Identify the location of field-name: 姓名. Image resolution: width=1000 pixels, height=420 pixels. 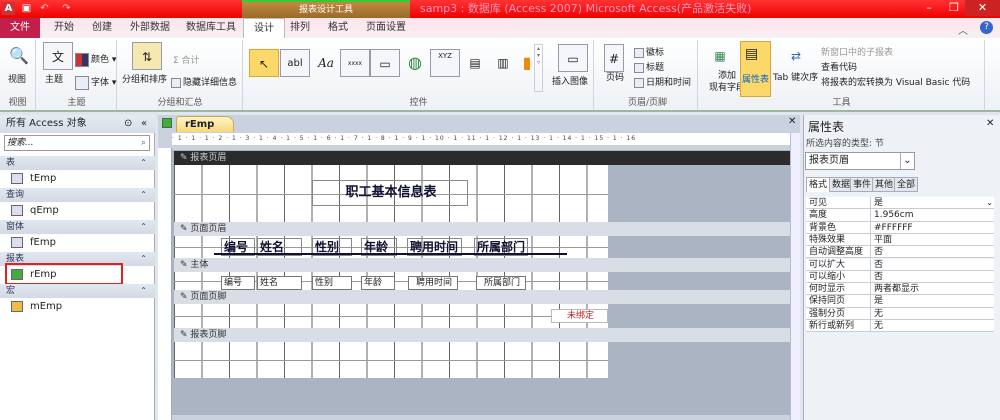
(279, 283).